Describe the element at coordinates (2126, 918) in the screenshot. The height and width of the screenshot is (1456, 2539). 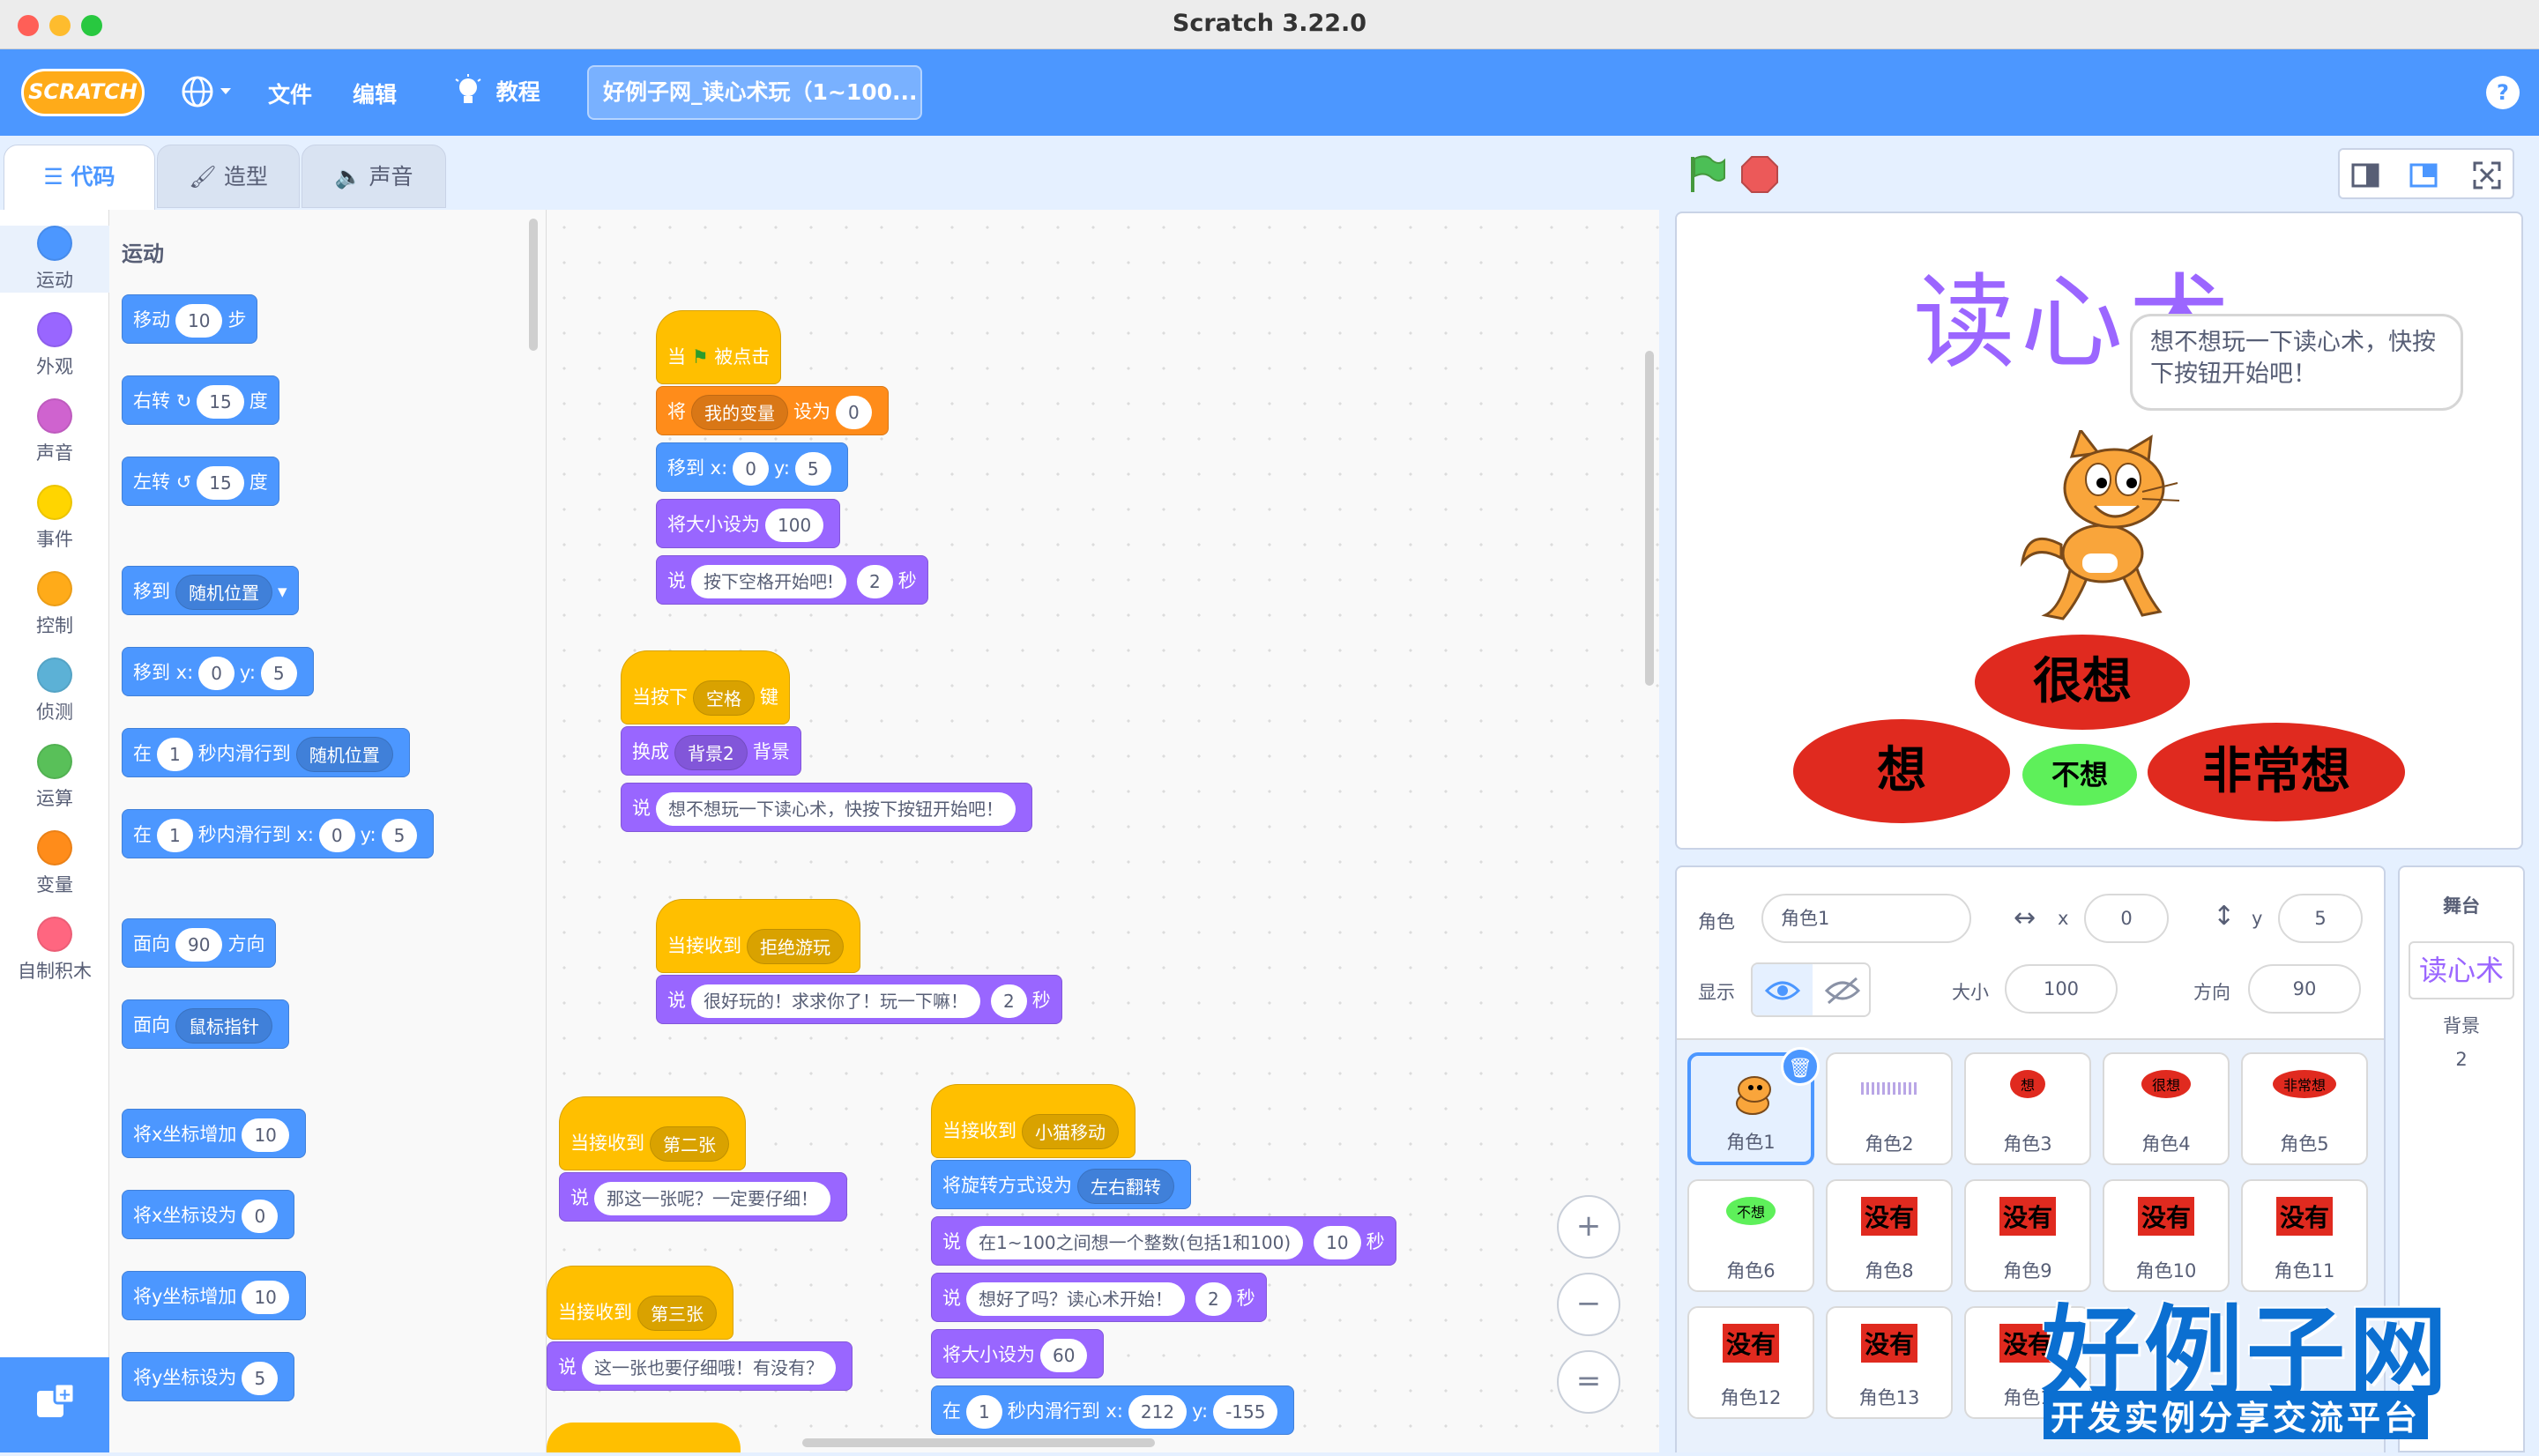
I see `x-input: 0` at that location.